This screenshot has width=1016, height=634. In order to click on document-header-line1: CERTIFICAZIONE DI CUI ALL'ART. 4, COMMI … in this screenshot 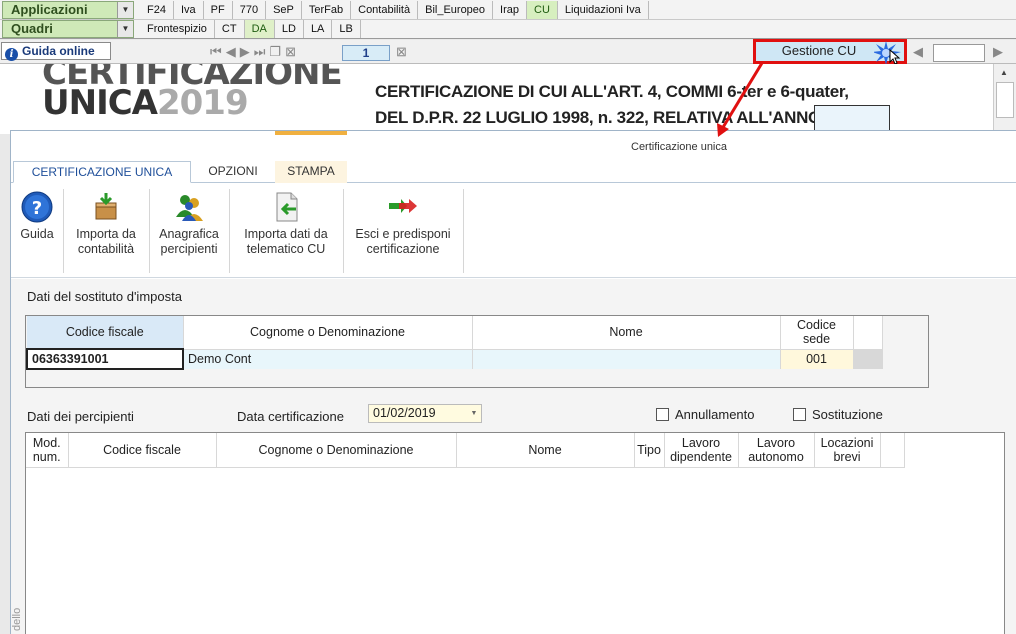, I will do `click(612, 91)`.